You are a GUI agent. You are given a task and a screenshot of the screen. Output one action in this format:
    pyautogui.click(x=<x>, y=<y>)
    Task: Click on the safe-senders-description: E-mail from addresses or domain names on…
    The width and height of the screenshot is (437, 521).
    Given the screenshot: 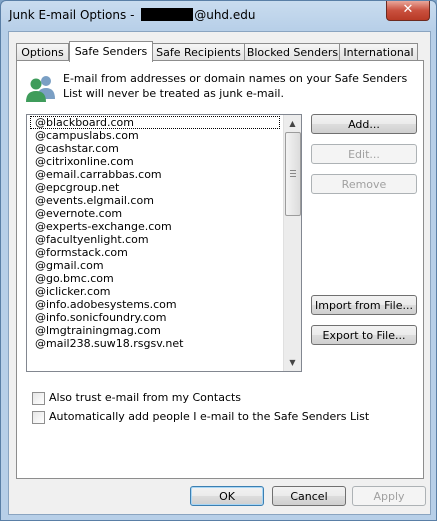 What is the action you would take?
    pyautogui.click(x=235, y=86)
    